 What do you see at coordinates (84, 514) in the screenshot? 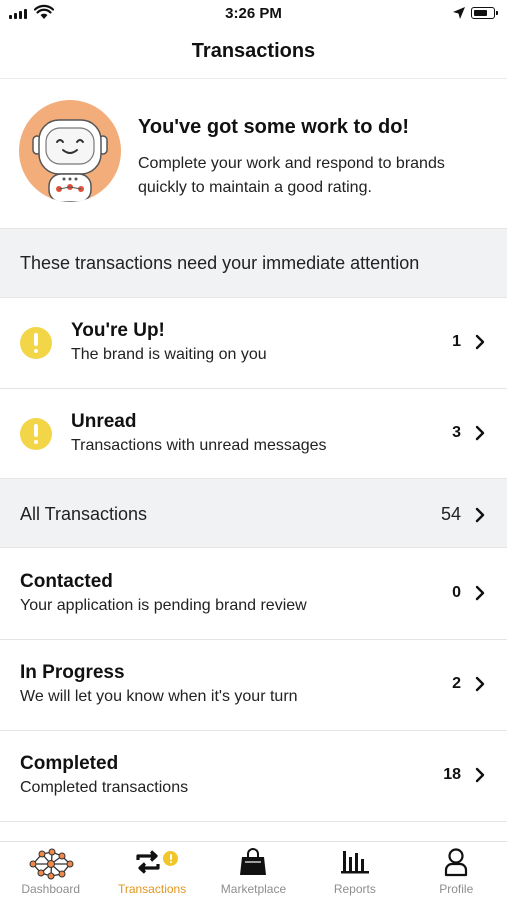
I see `all-transactions-label: All Transactions` at bounding box center [84, 514].